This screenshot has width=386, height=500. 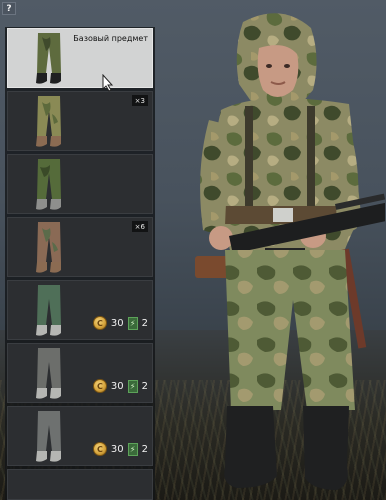 I want to click on help-icon: ?, so click(x=9, y=8).